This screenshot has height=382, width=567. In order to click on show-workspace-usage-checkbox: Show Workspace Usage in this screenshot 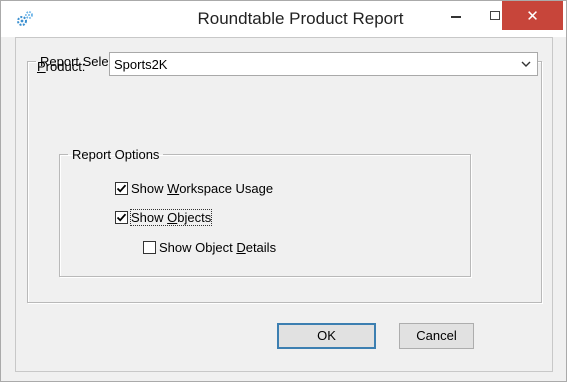, I will do `click(194, 188)`.